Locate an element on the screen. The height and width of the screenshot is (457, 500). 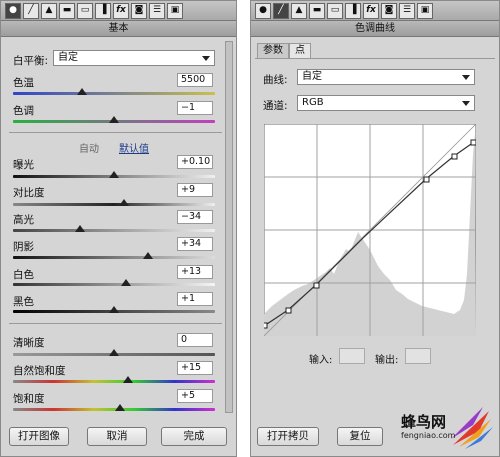
tint-slider-thumb is located at coordinates (114, 119).